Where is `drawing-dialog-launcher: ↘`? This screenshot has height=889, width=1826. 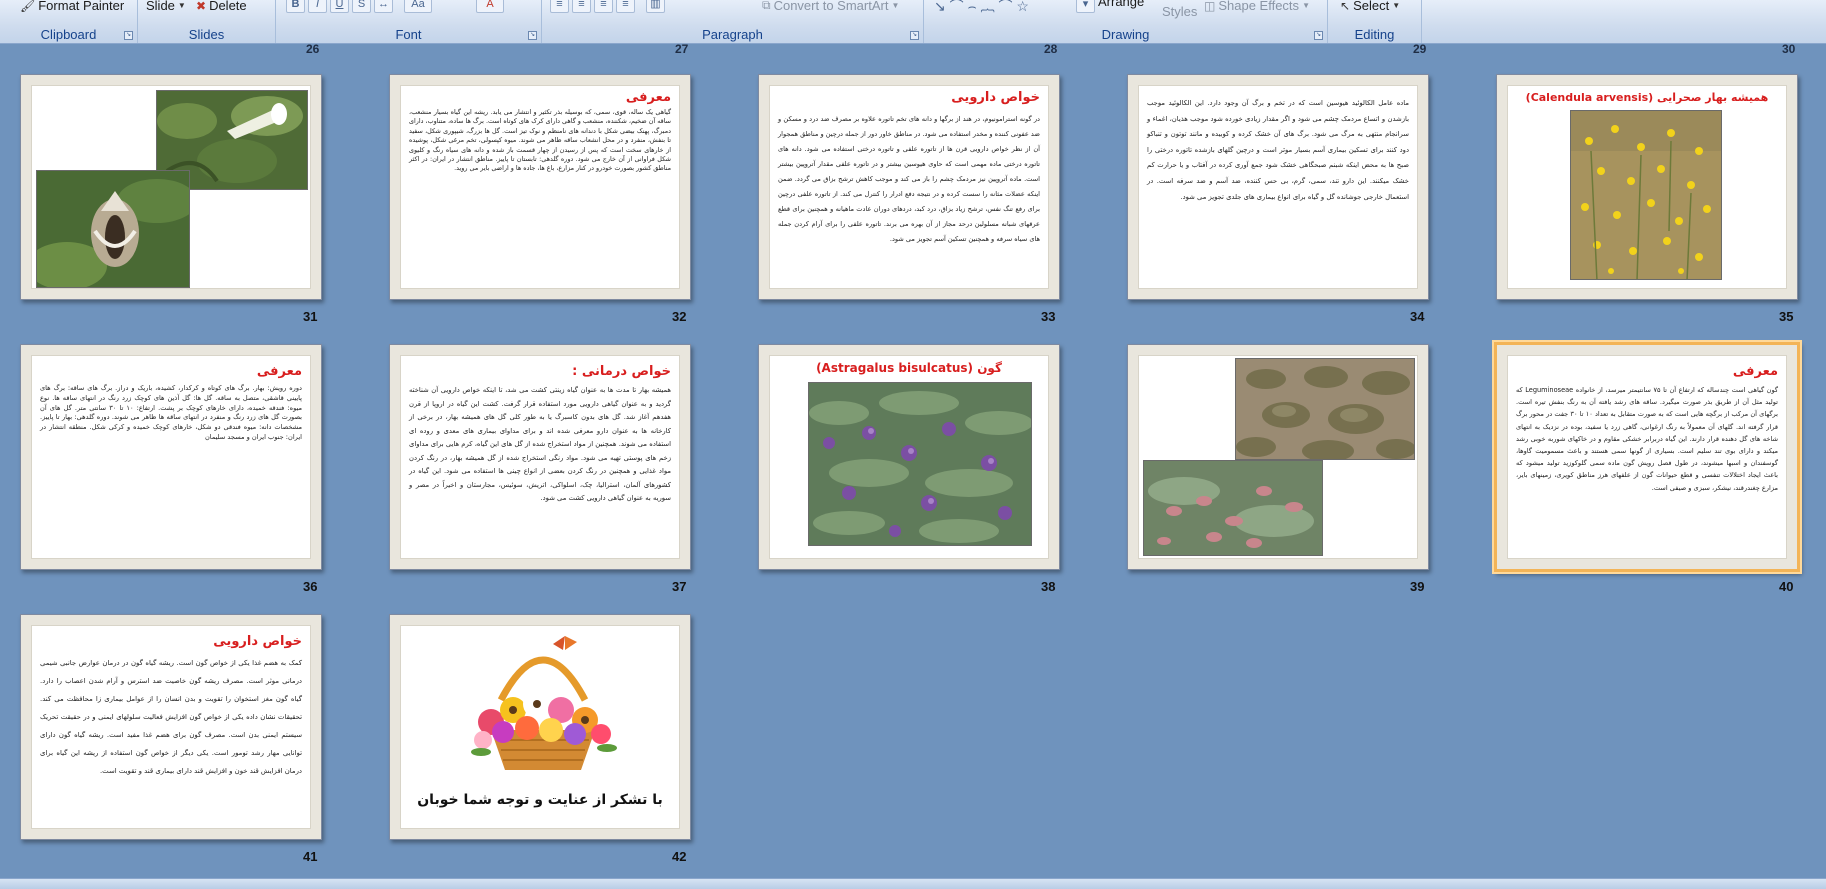
drawing-dialog-launcher: ↘ is located at coordinates (1318, 35).